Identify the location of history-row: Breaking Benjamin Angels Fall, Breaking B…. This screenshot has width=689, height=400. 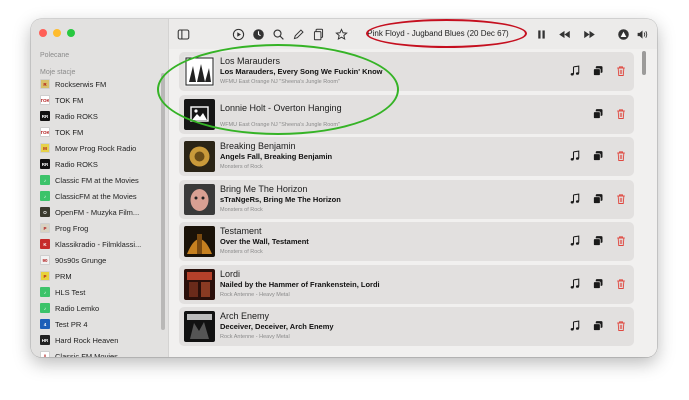
(406, 156).